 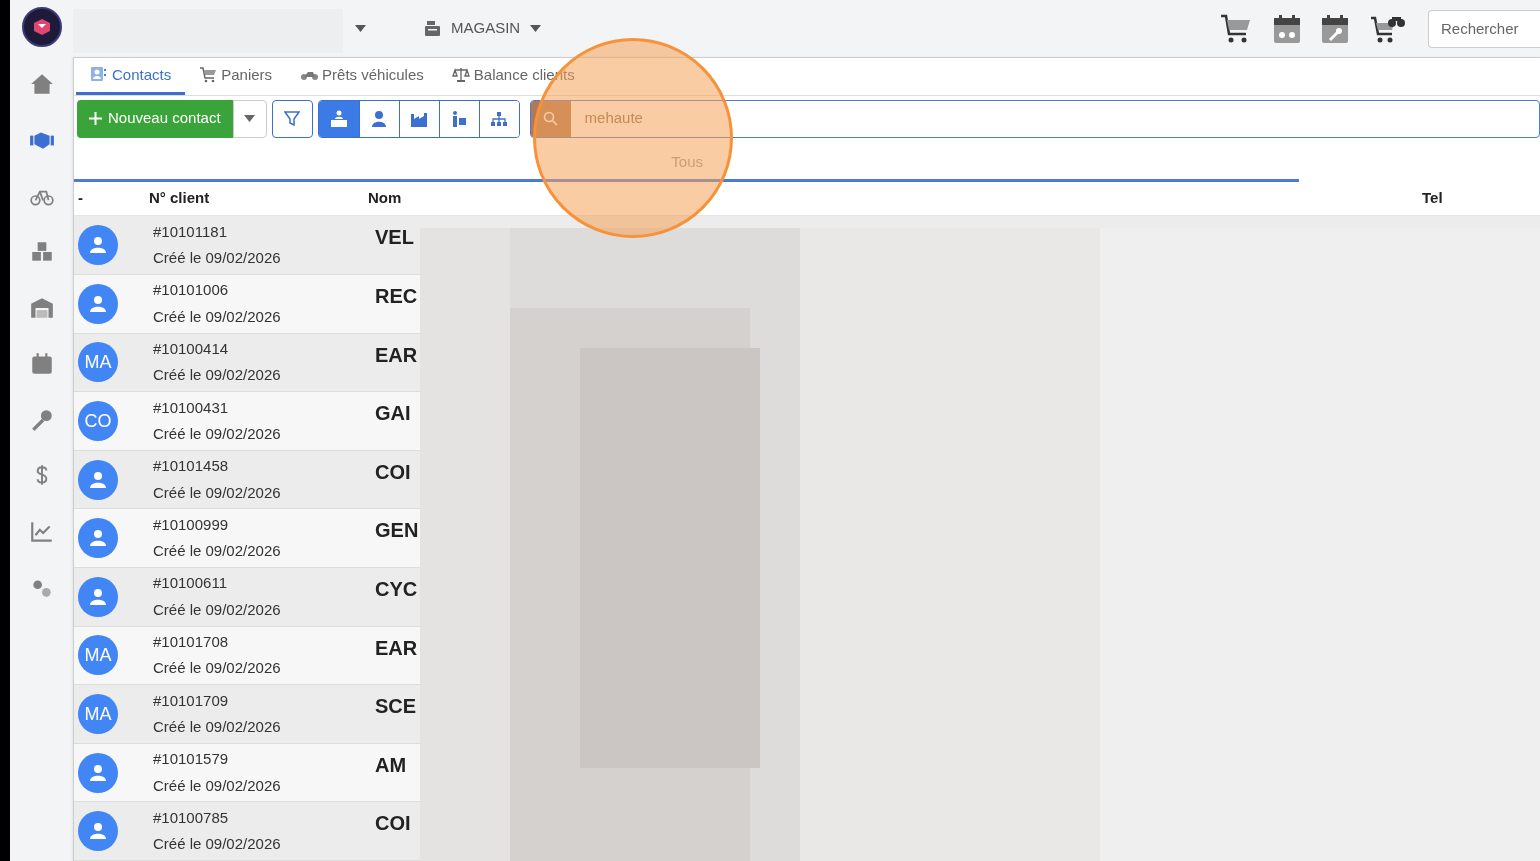 What do you see at coordinates (191, 700) in the screenshot?
I see `client-number: #10101709` at bounding box center [191, 700].